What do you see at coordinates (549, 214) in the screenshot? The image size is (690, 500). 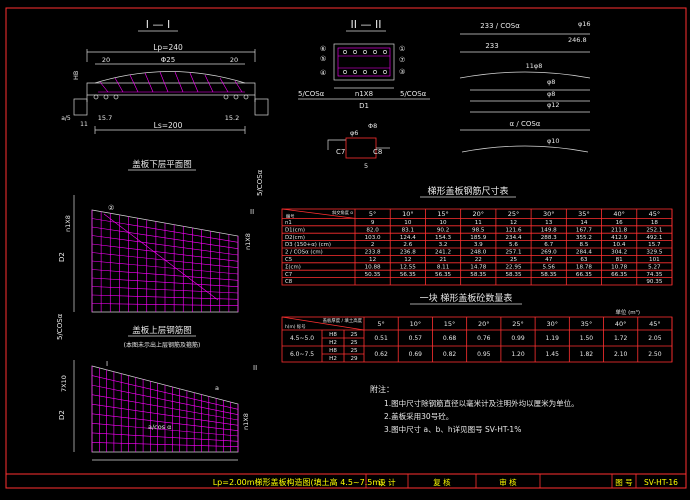 I see `table1-angle: 30°` at bounding box center [549, 214].